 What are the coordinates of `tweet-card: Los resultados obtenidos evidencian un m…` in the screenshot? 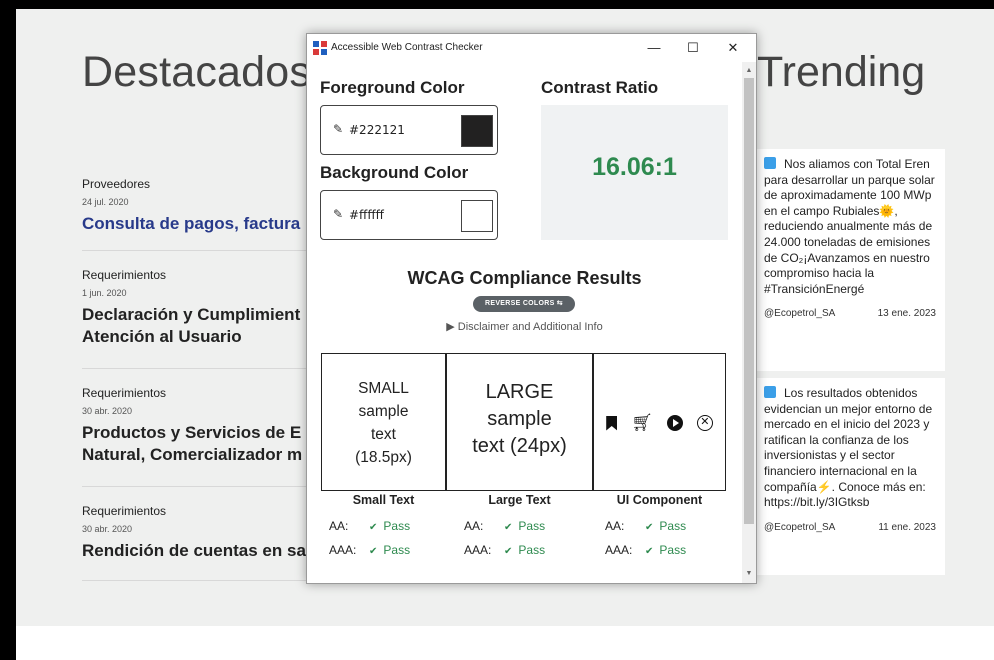 It's located at (850, 476).